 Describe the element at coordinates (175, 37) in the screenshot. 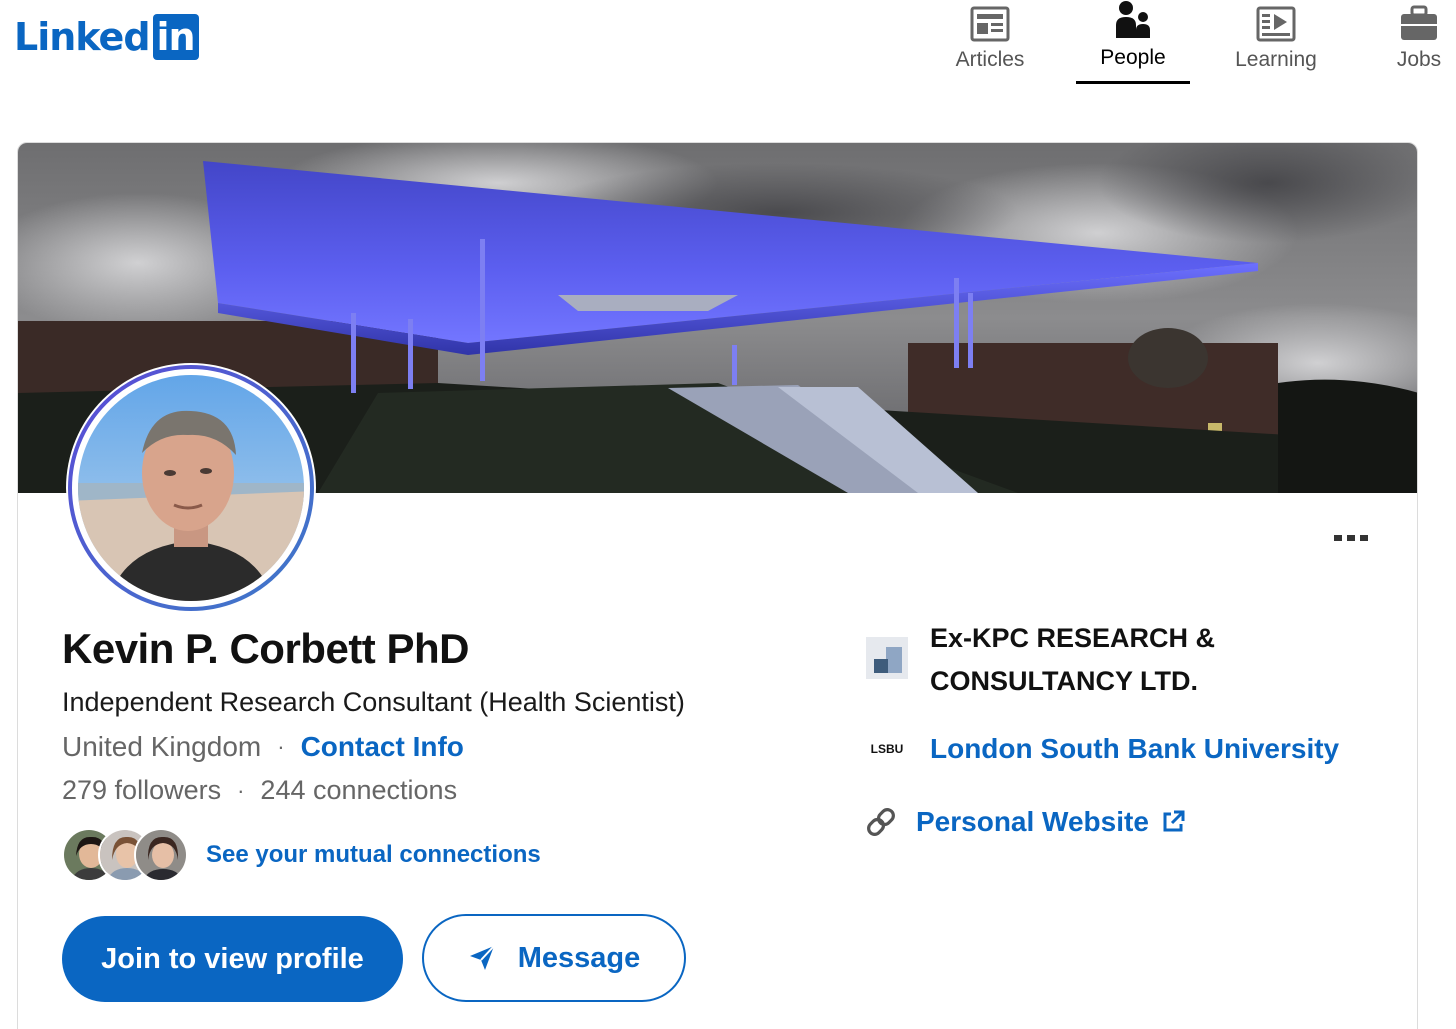

I see `logo-in-box: in` at that location.